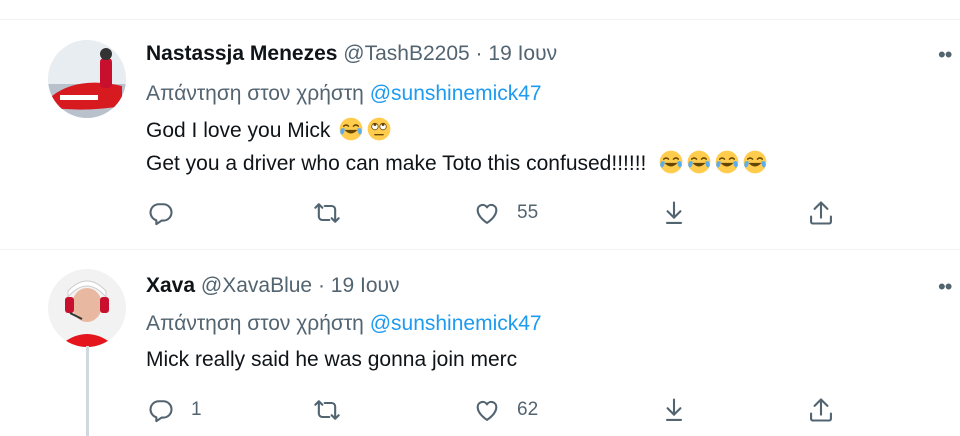 Image resolution: width=960 pixels, height=436 pixels. What do you see at coordinates (196, 409) in the screenshot?
I see `reply-count: 1` at bounding box center [196, 409].